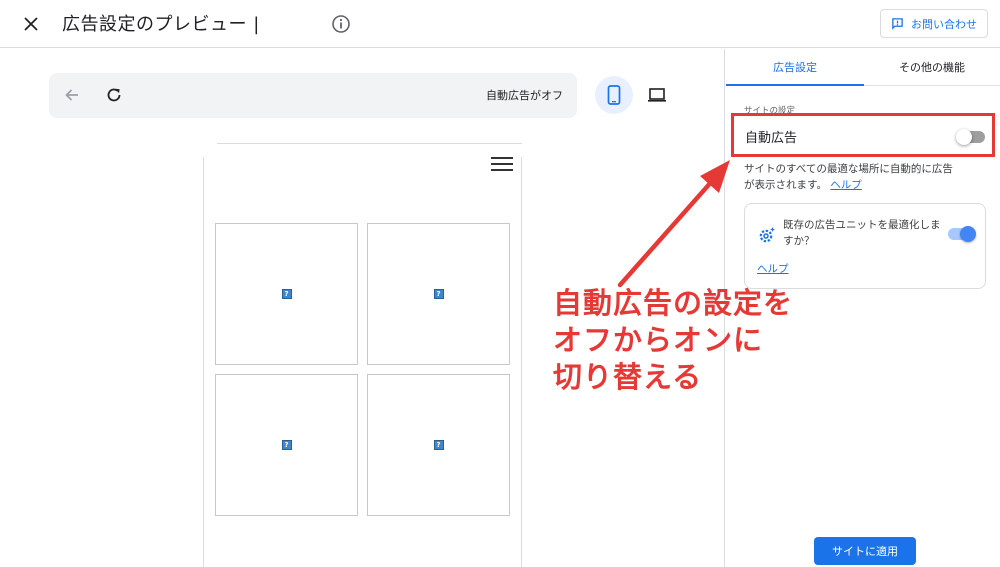 This screenshot has height=567, width=1000. I want to click on laptop-icon, so click(657, 95).